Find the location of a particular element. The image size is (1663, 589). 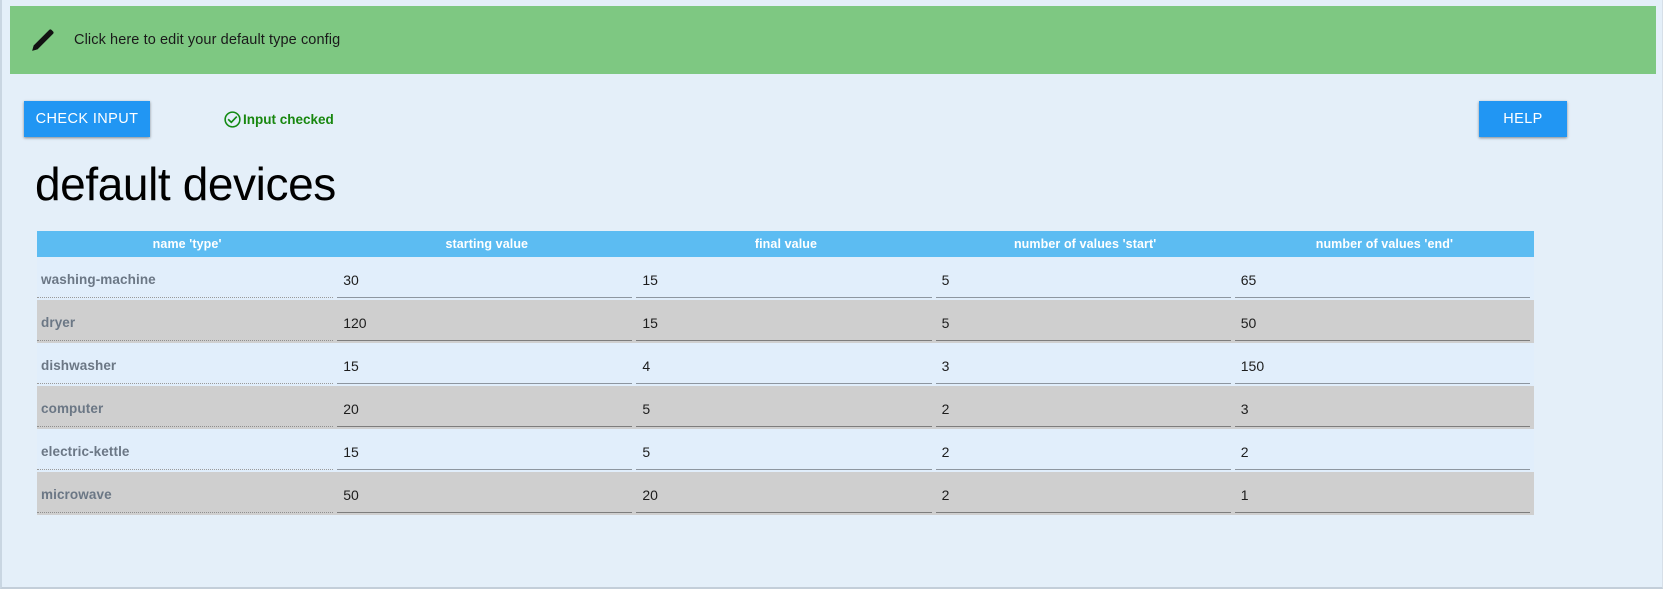

column-header-name: name 'type' is located at coordinates (187, 244).